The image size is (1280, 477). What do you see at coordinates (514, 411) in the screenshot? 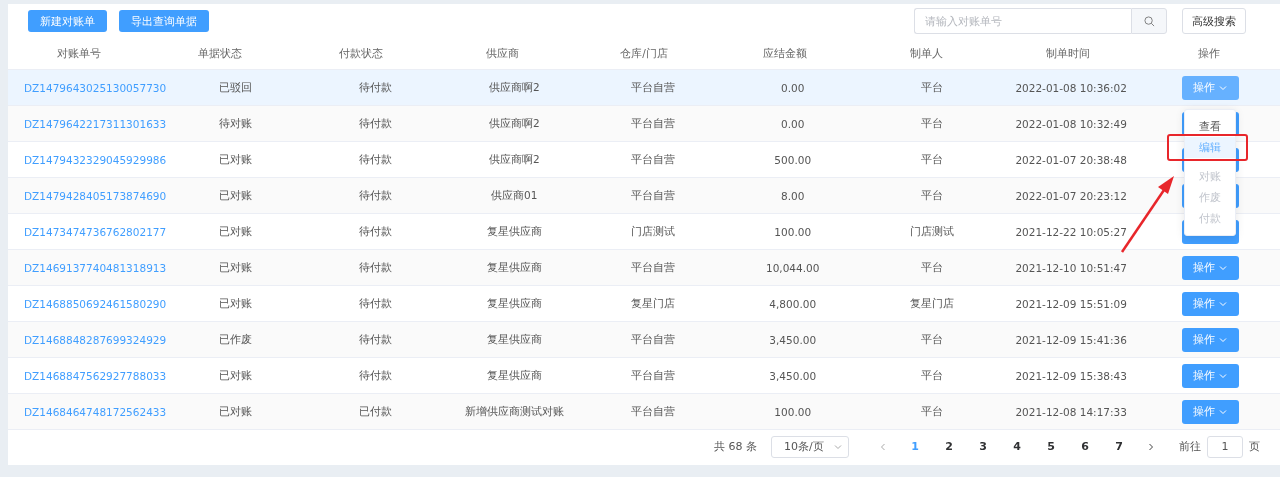
I see `table-cell-text: 新增供应商测试对账` at bounding box center [514, 411].